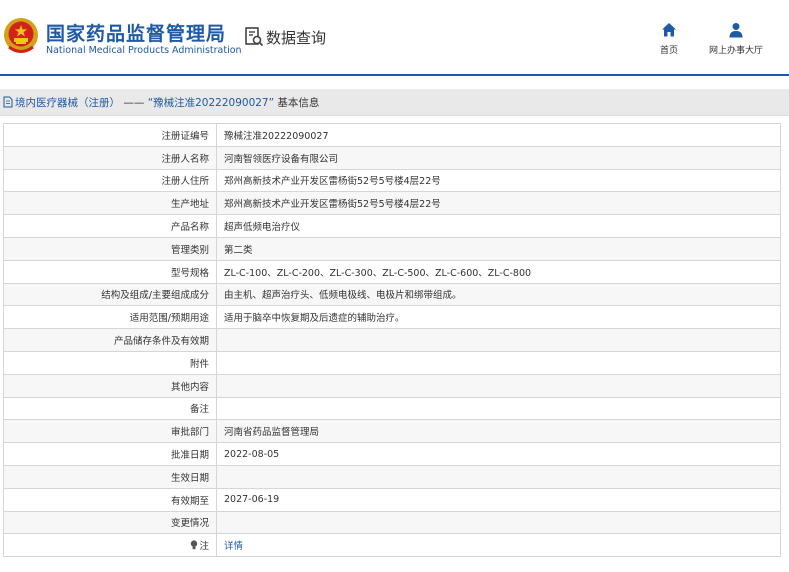 Image resolution: width=789 pixels, height=572 pixels. What do you see at coordinates (110, 545) in the screenshot?
I see `row-label-note: 注` at bounding box center [110, 545].